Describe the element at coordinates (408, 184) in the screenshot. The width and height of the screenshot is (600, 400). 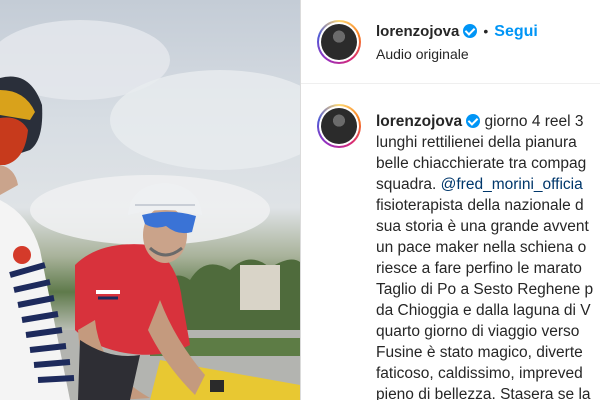
I see `caption-squadra: squadra.` at that location.